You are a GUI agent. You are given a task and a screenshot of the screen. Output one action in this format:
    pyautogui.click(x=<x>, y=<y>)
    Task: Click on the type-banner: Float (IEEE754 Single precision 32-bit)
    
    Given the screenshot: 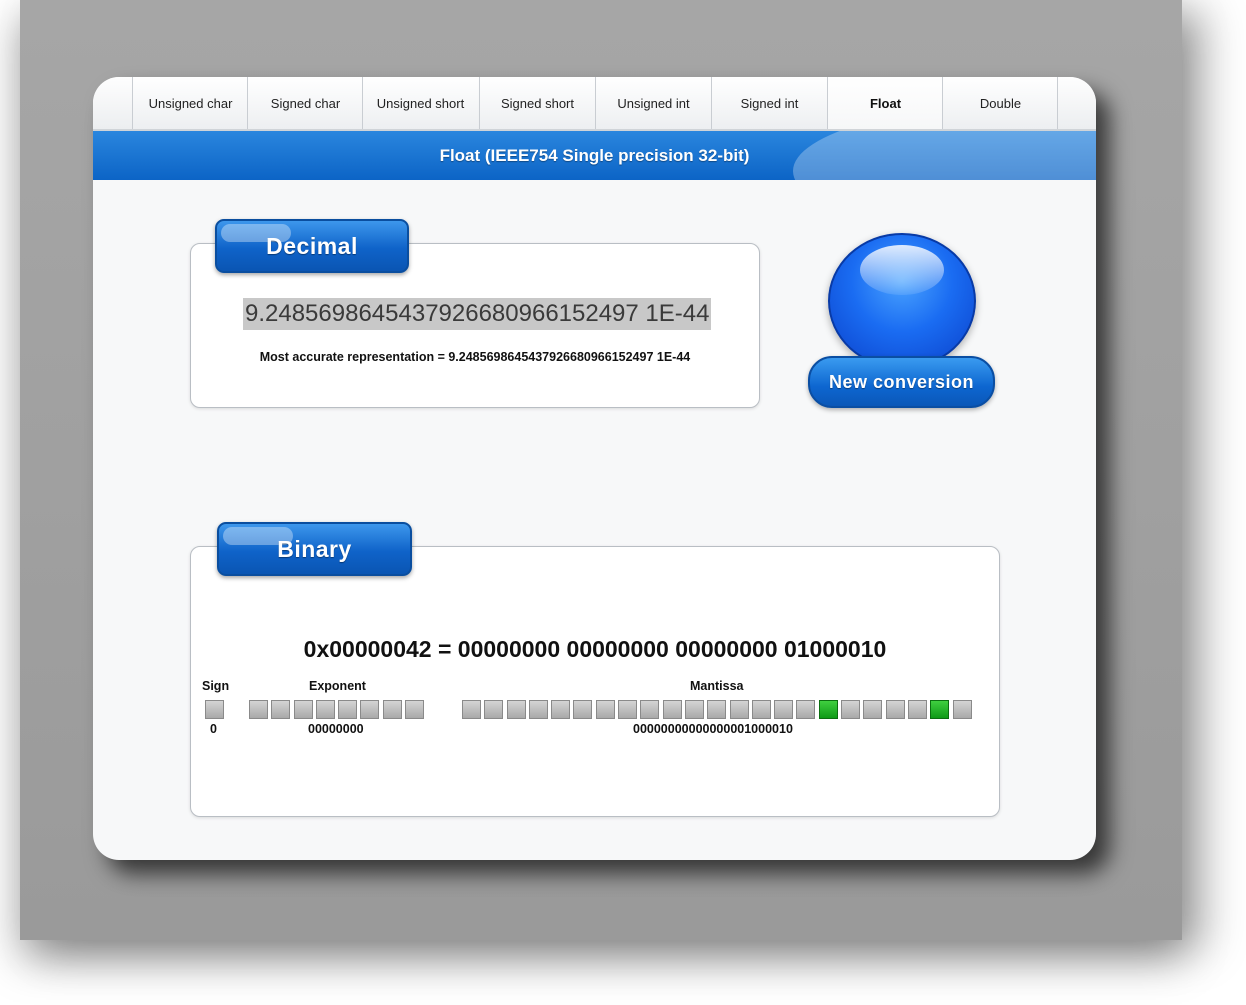 What is the action you would take?
    pyautogui.click(x=594, y=155)
    